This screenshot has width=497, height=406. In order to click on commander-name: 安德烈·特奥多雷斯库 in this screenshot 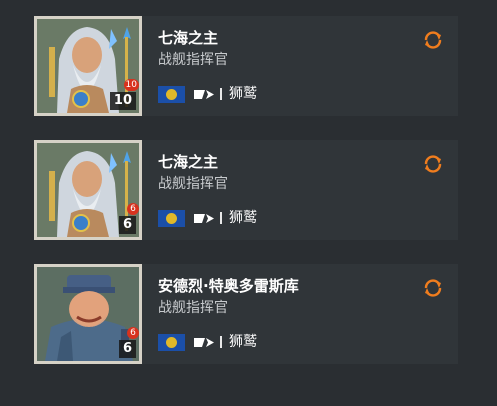, I will do `click(228, 286)`.